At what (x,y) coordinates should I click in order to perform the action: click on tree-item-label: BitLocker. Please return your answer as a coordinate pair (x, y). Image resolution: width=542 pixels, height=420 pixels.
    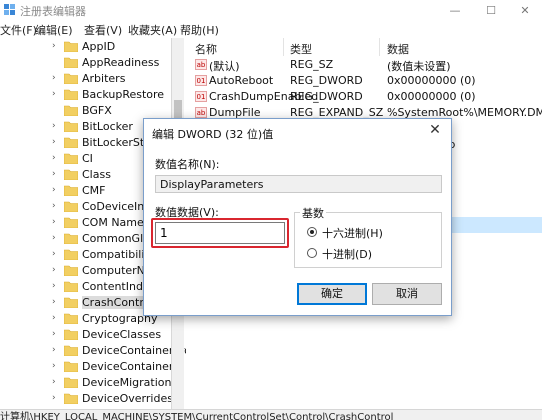
    Looking at the image, I should click on (107, 126).